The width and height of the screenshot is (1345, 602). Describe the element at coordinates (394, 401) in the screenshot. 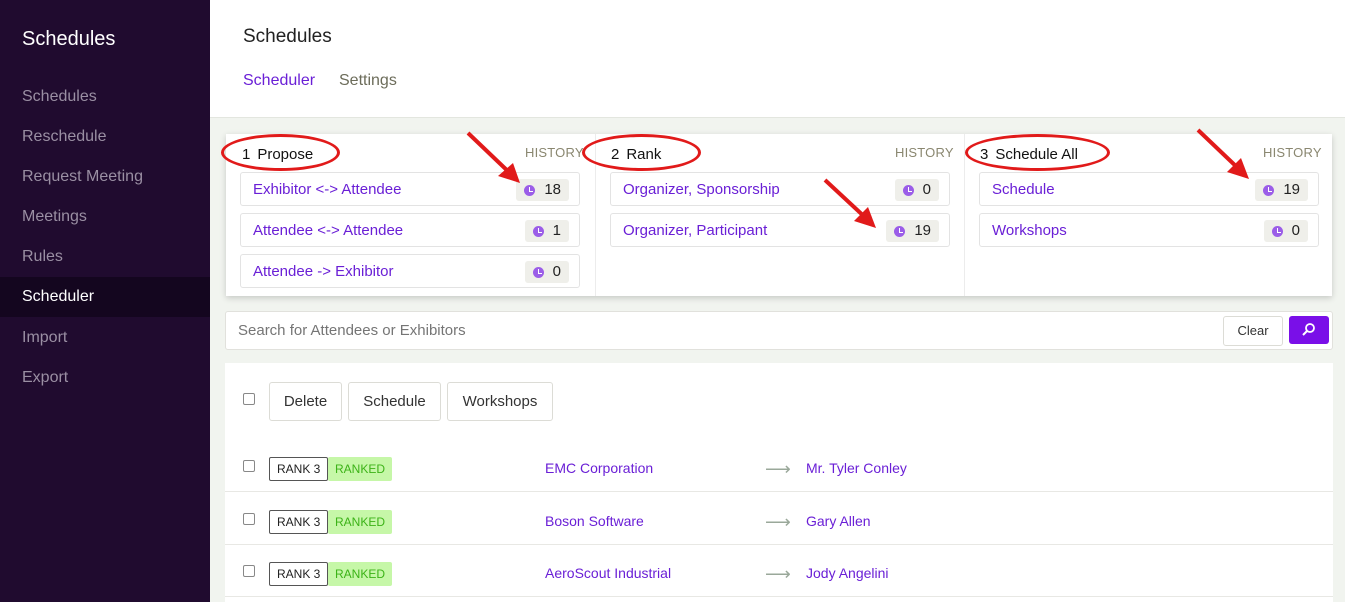

I see `schedule-button: Schedule` at that location.